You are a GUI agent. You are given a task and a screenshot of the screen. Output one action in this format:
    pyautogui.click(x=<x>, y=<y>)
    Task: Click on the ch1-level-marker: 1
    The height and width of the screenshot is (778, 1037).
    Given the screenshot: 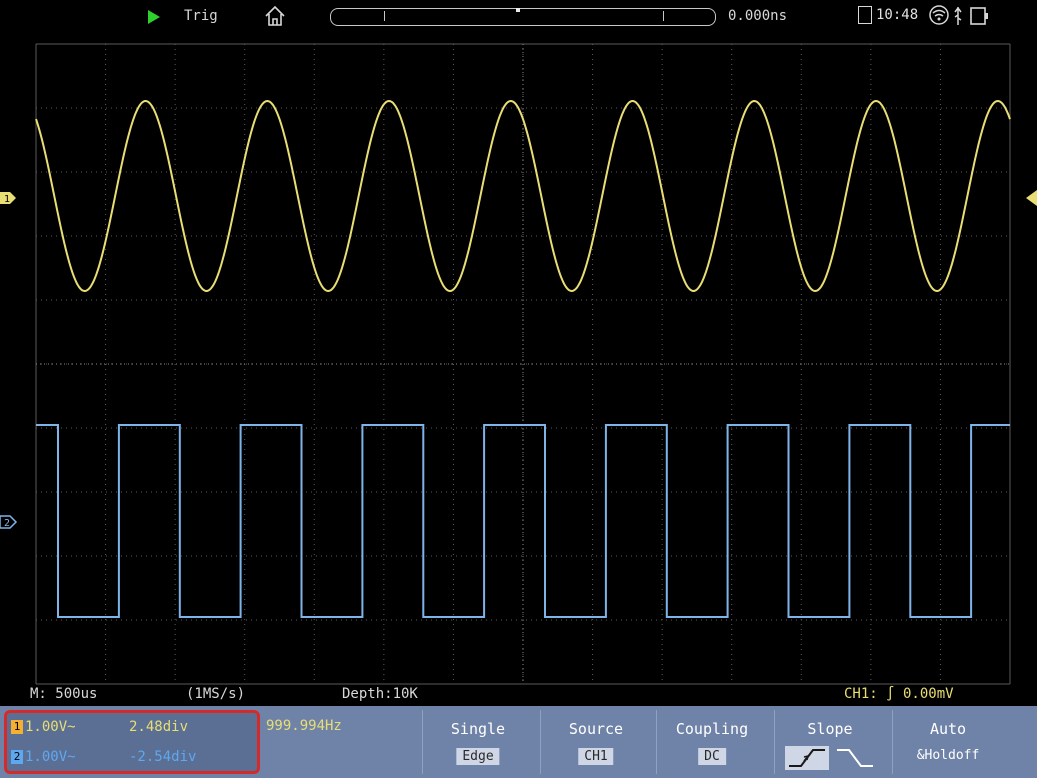 What is the action you would take?
    pyautogui.click(x=8, y=198)
    